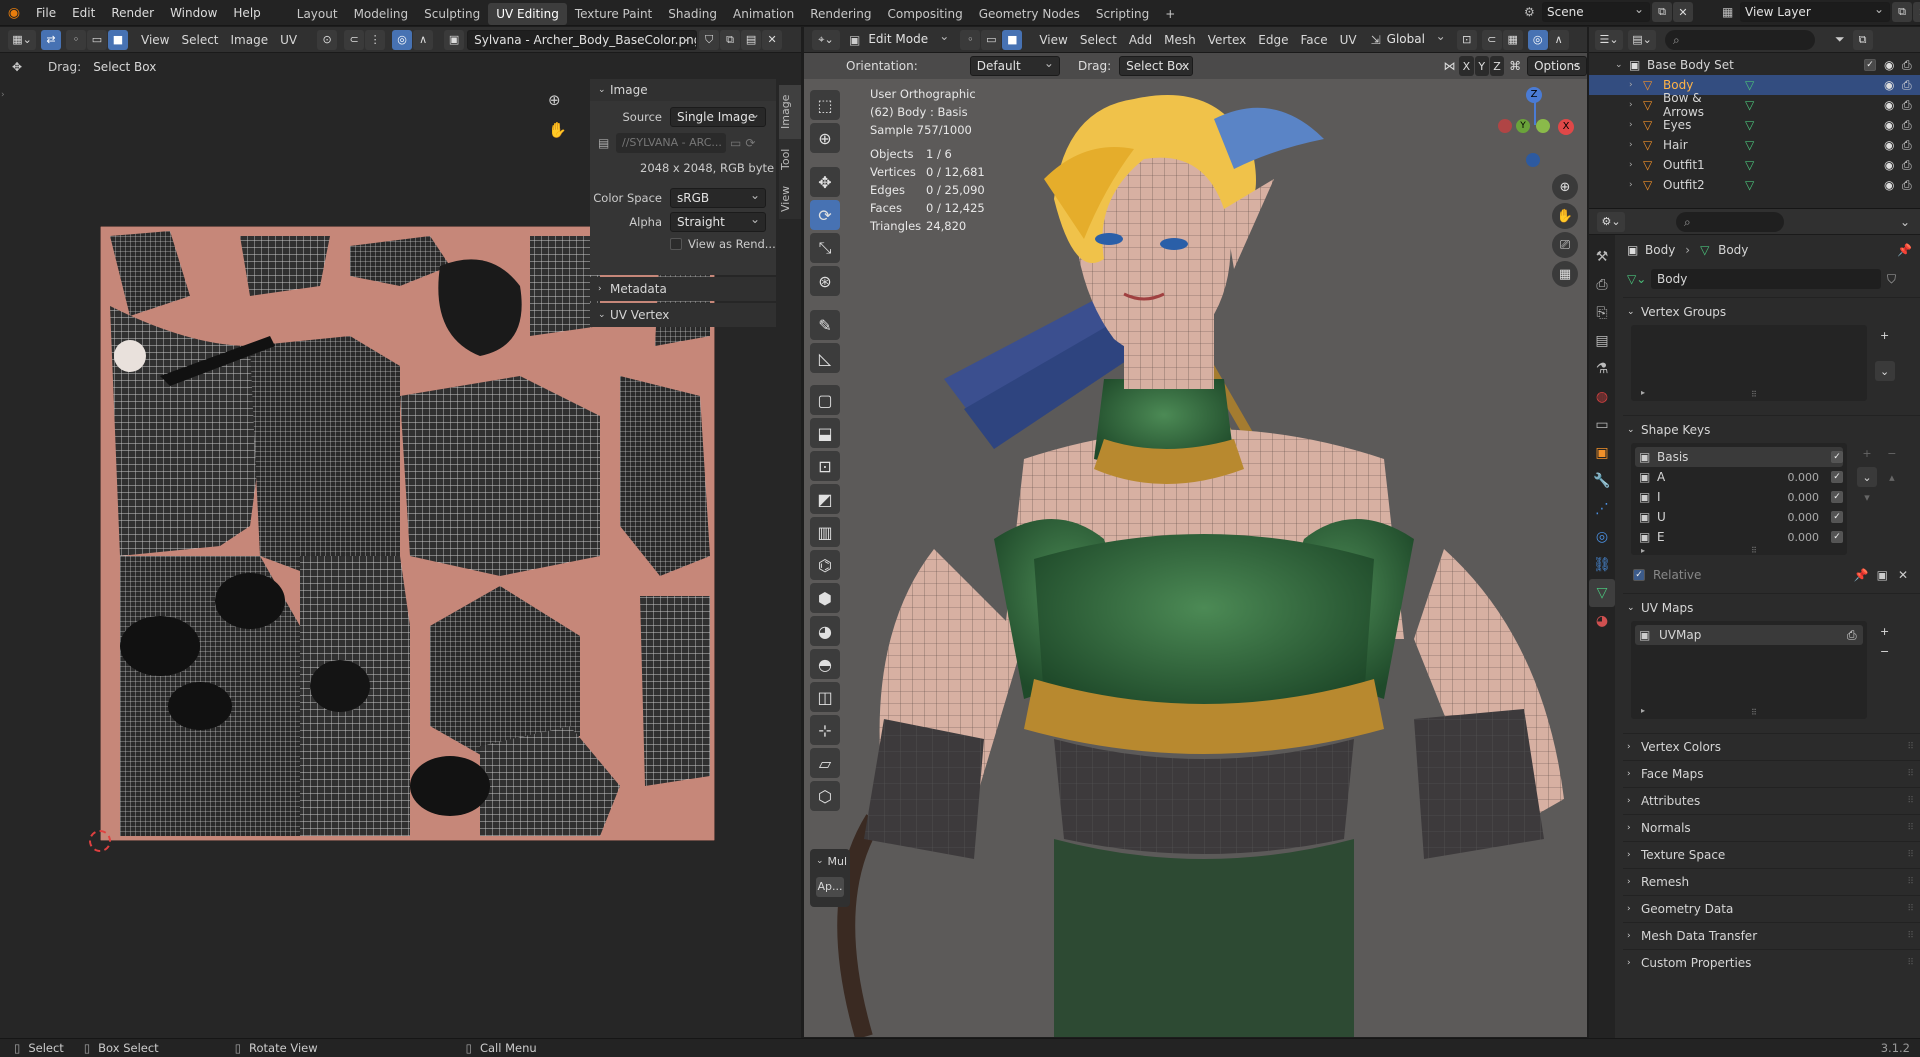 The image size is (1920, 1057). What do you see at coordinates (1749, 363) in the screenshot?
I see `vertex-groups-list: ▸ ⠿` at bounding box center [1749, 363].